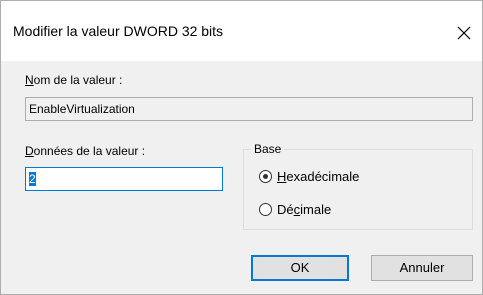 This screenshot has width=483, height=295. Describe the element at coordinates (265, 209) in the screenshot. I see `radio-decimal-circle` at that location.